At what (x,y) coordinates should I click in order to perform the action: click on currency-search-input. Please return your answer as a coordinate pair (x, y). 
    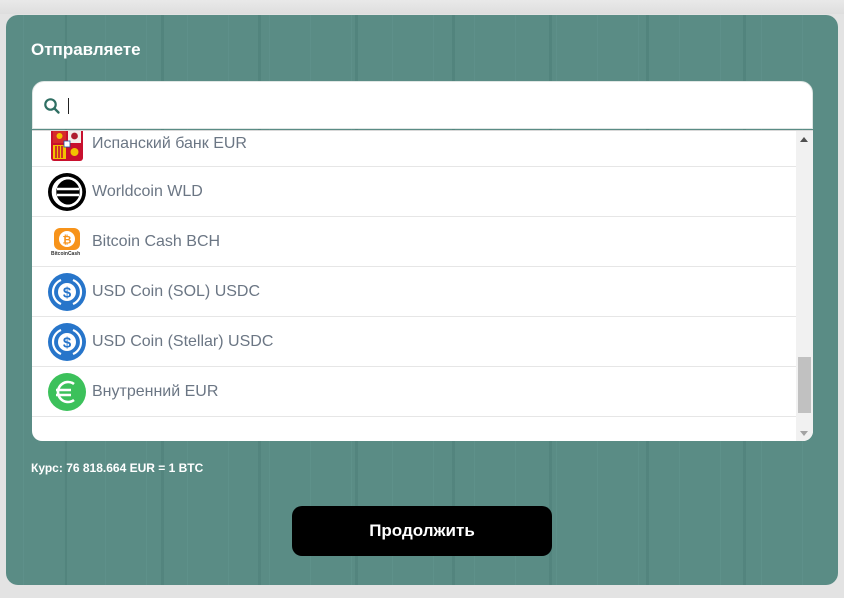
    Looking at the image, I should click on (432, 106).